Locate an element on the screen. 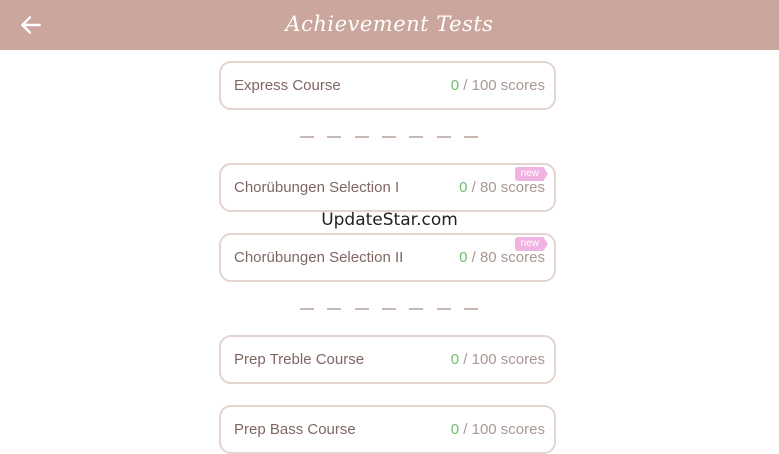  page-title: Achievement Tests is located at coordinates (389, 24).